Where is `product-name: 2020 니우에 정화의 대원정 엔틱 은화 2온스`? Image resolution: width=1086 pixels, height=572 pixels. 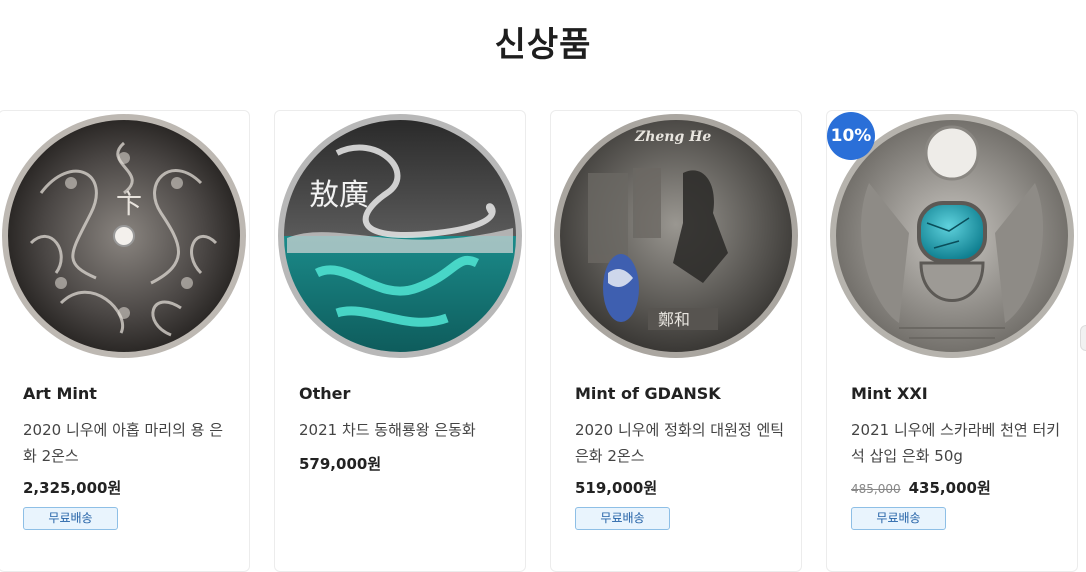 product-name: 2020 니우에 정화의 대원정 엔틱 은화 2온스 is located at coordinates (680, 443).